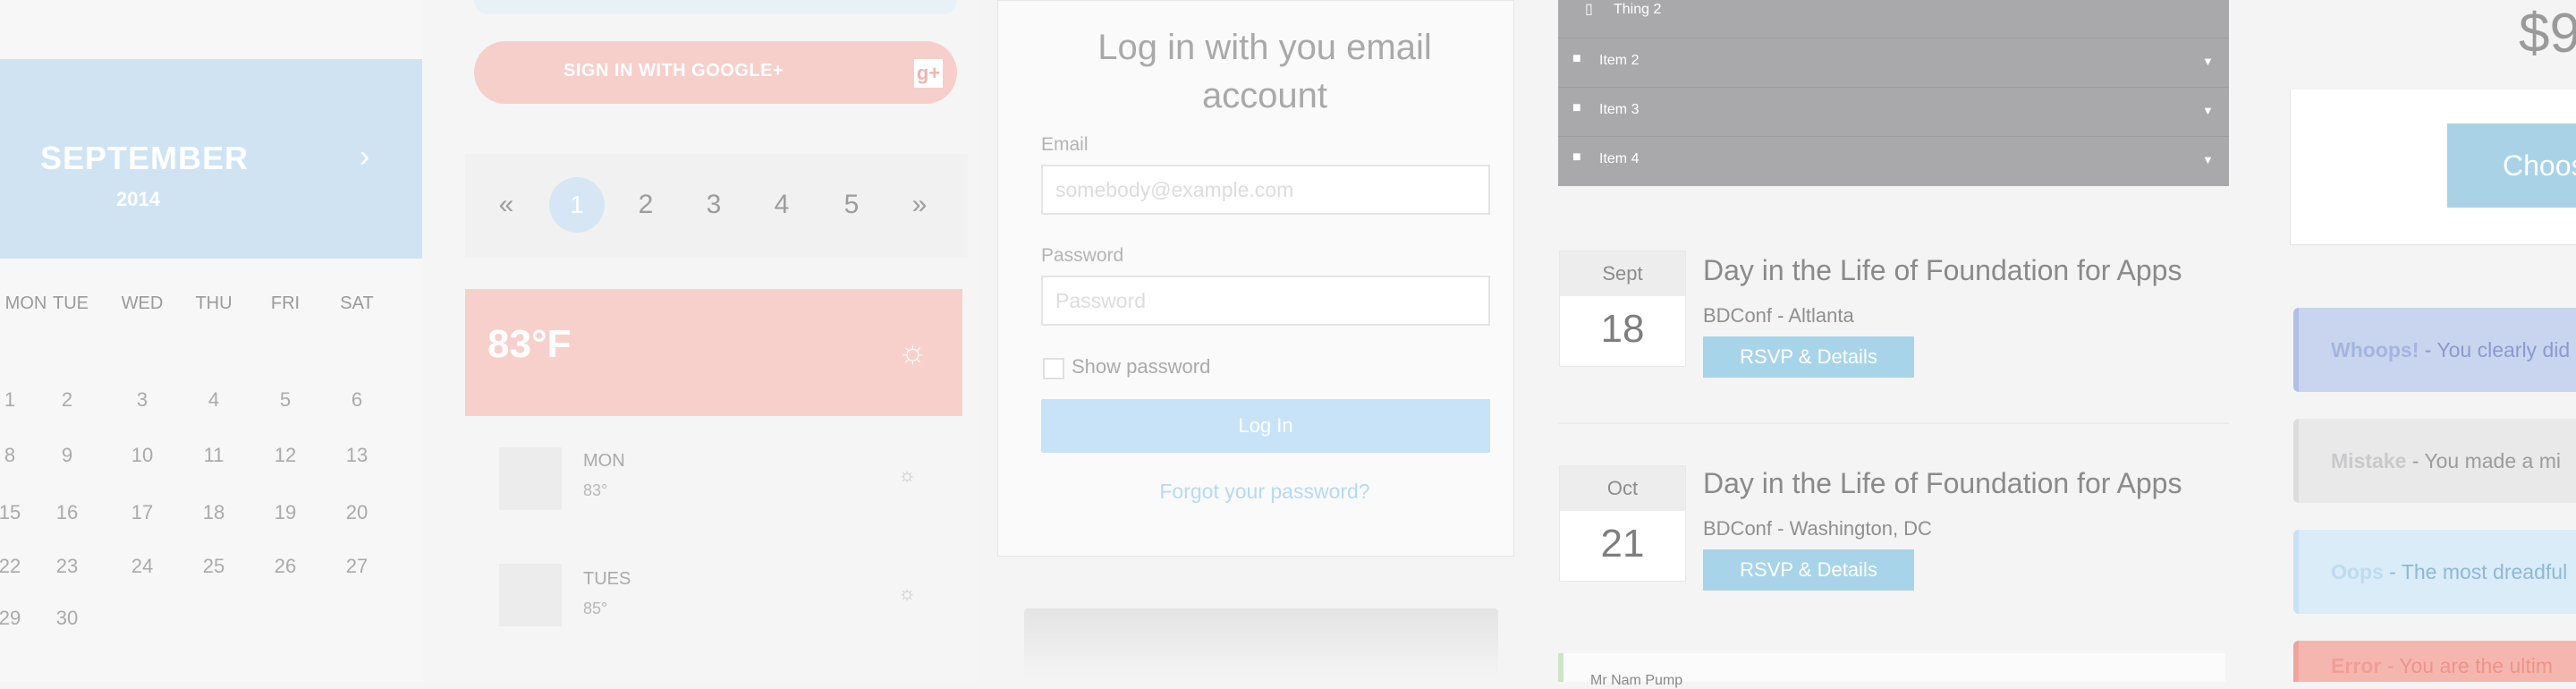 This screenshot has height=689, width=2576. I want to click on weather-temperature: 83°F, so click(529, 344).